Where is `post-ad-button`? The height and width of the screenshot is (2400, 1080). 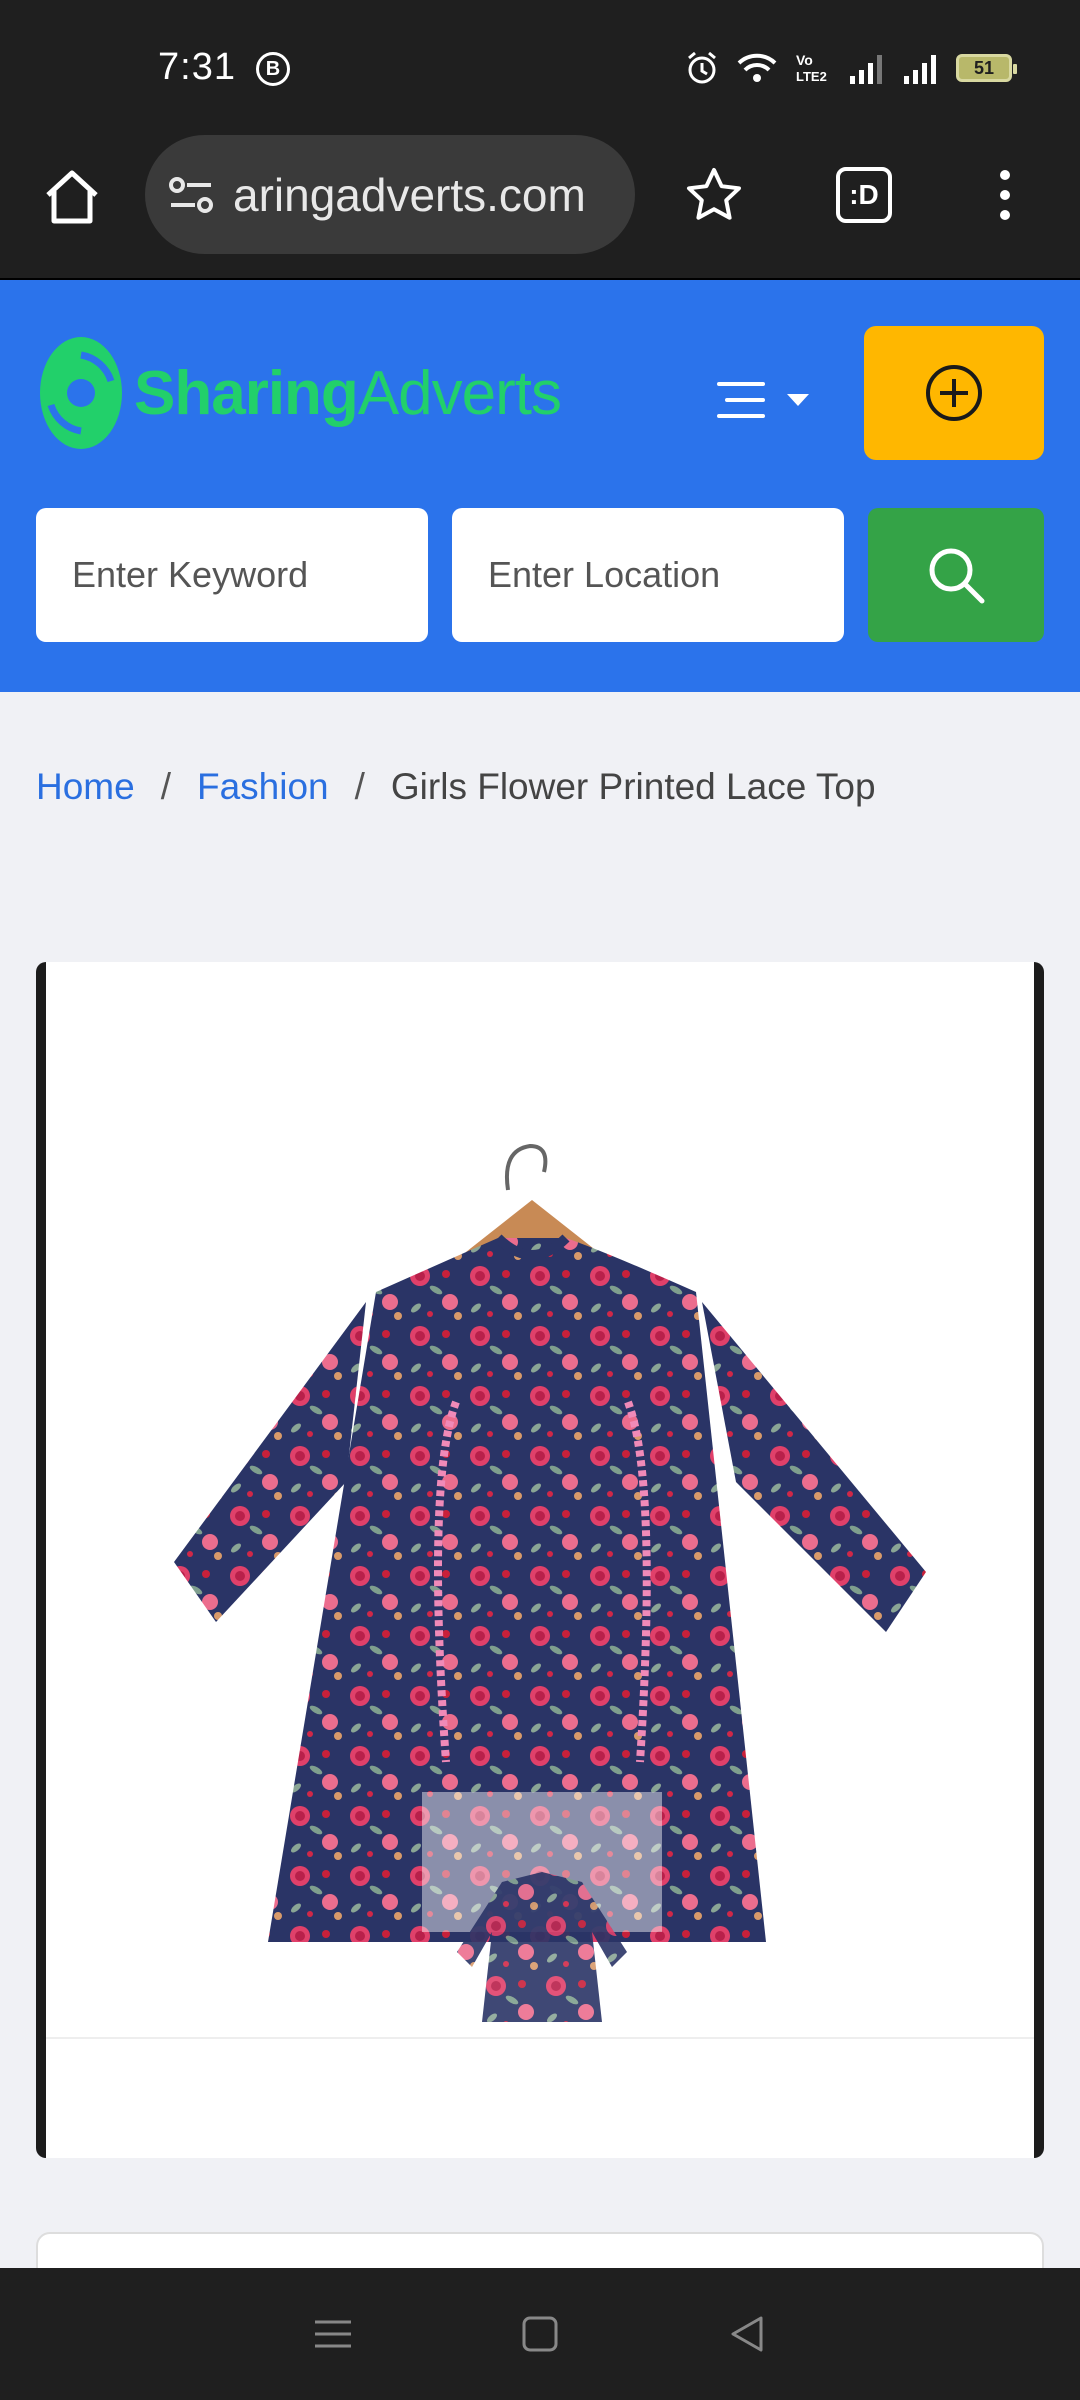 post-ad-button is located at coordinates (954, 393).